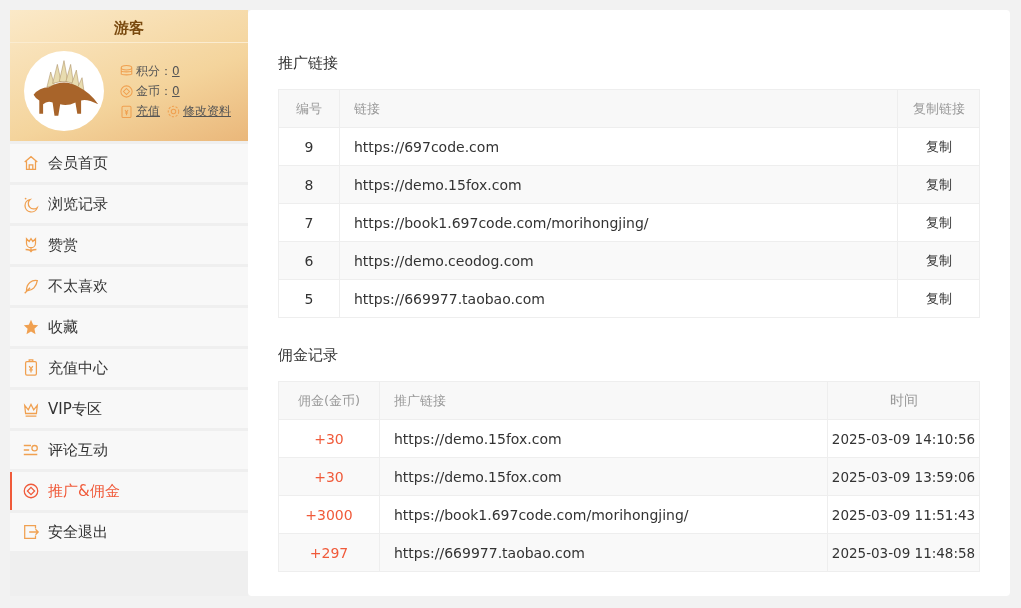  Describe the element at coordinates (129, 532) in the screenshot. I see `menu-item: 安全退出` at that location.